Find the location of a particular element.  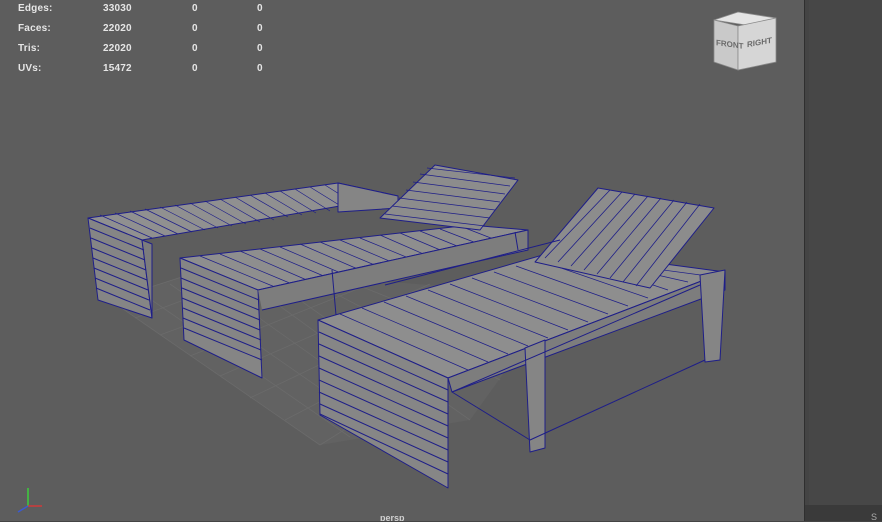

hud-value: 33030 is located at coordinates (117, 8).